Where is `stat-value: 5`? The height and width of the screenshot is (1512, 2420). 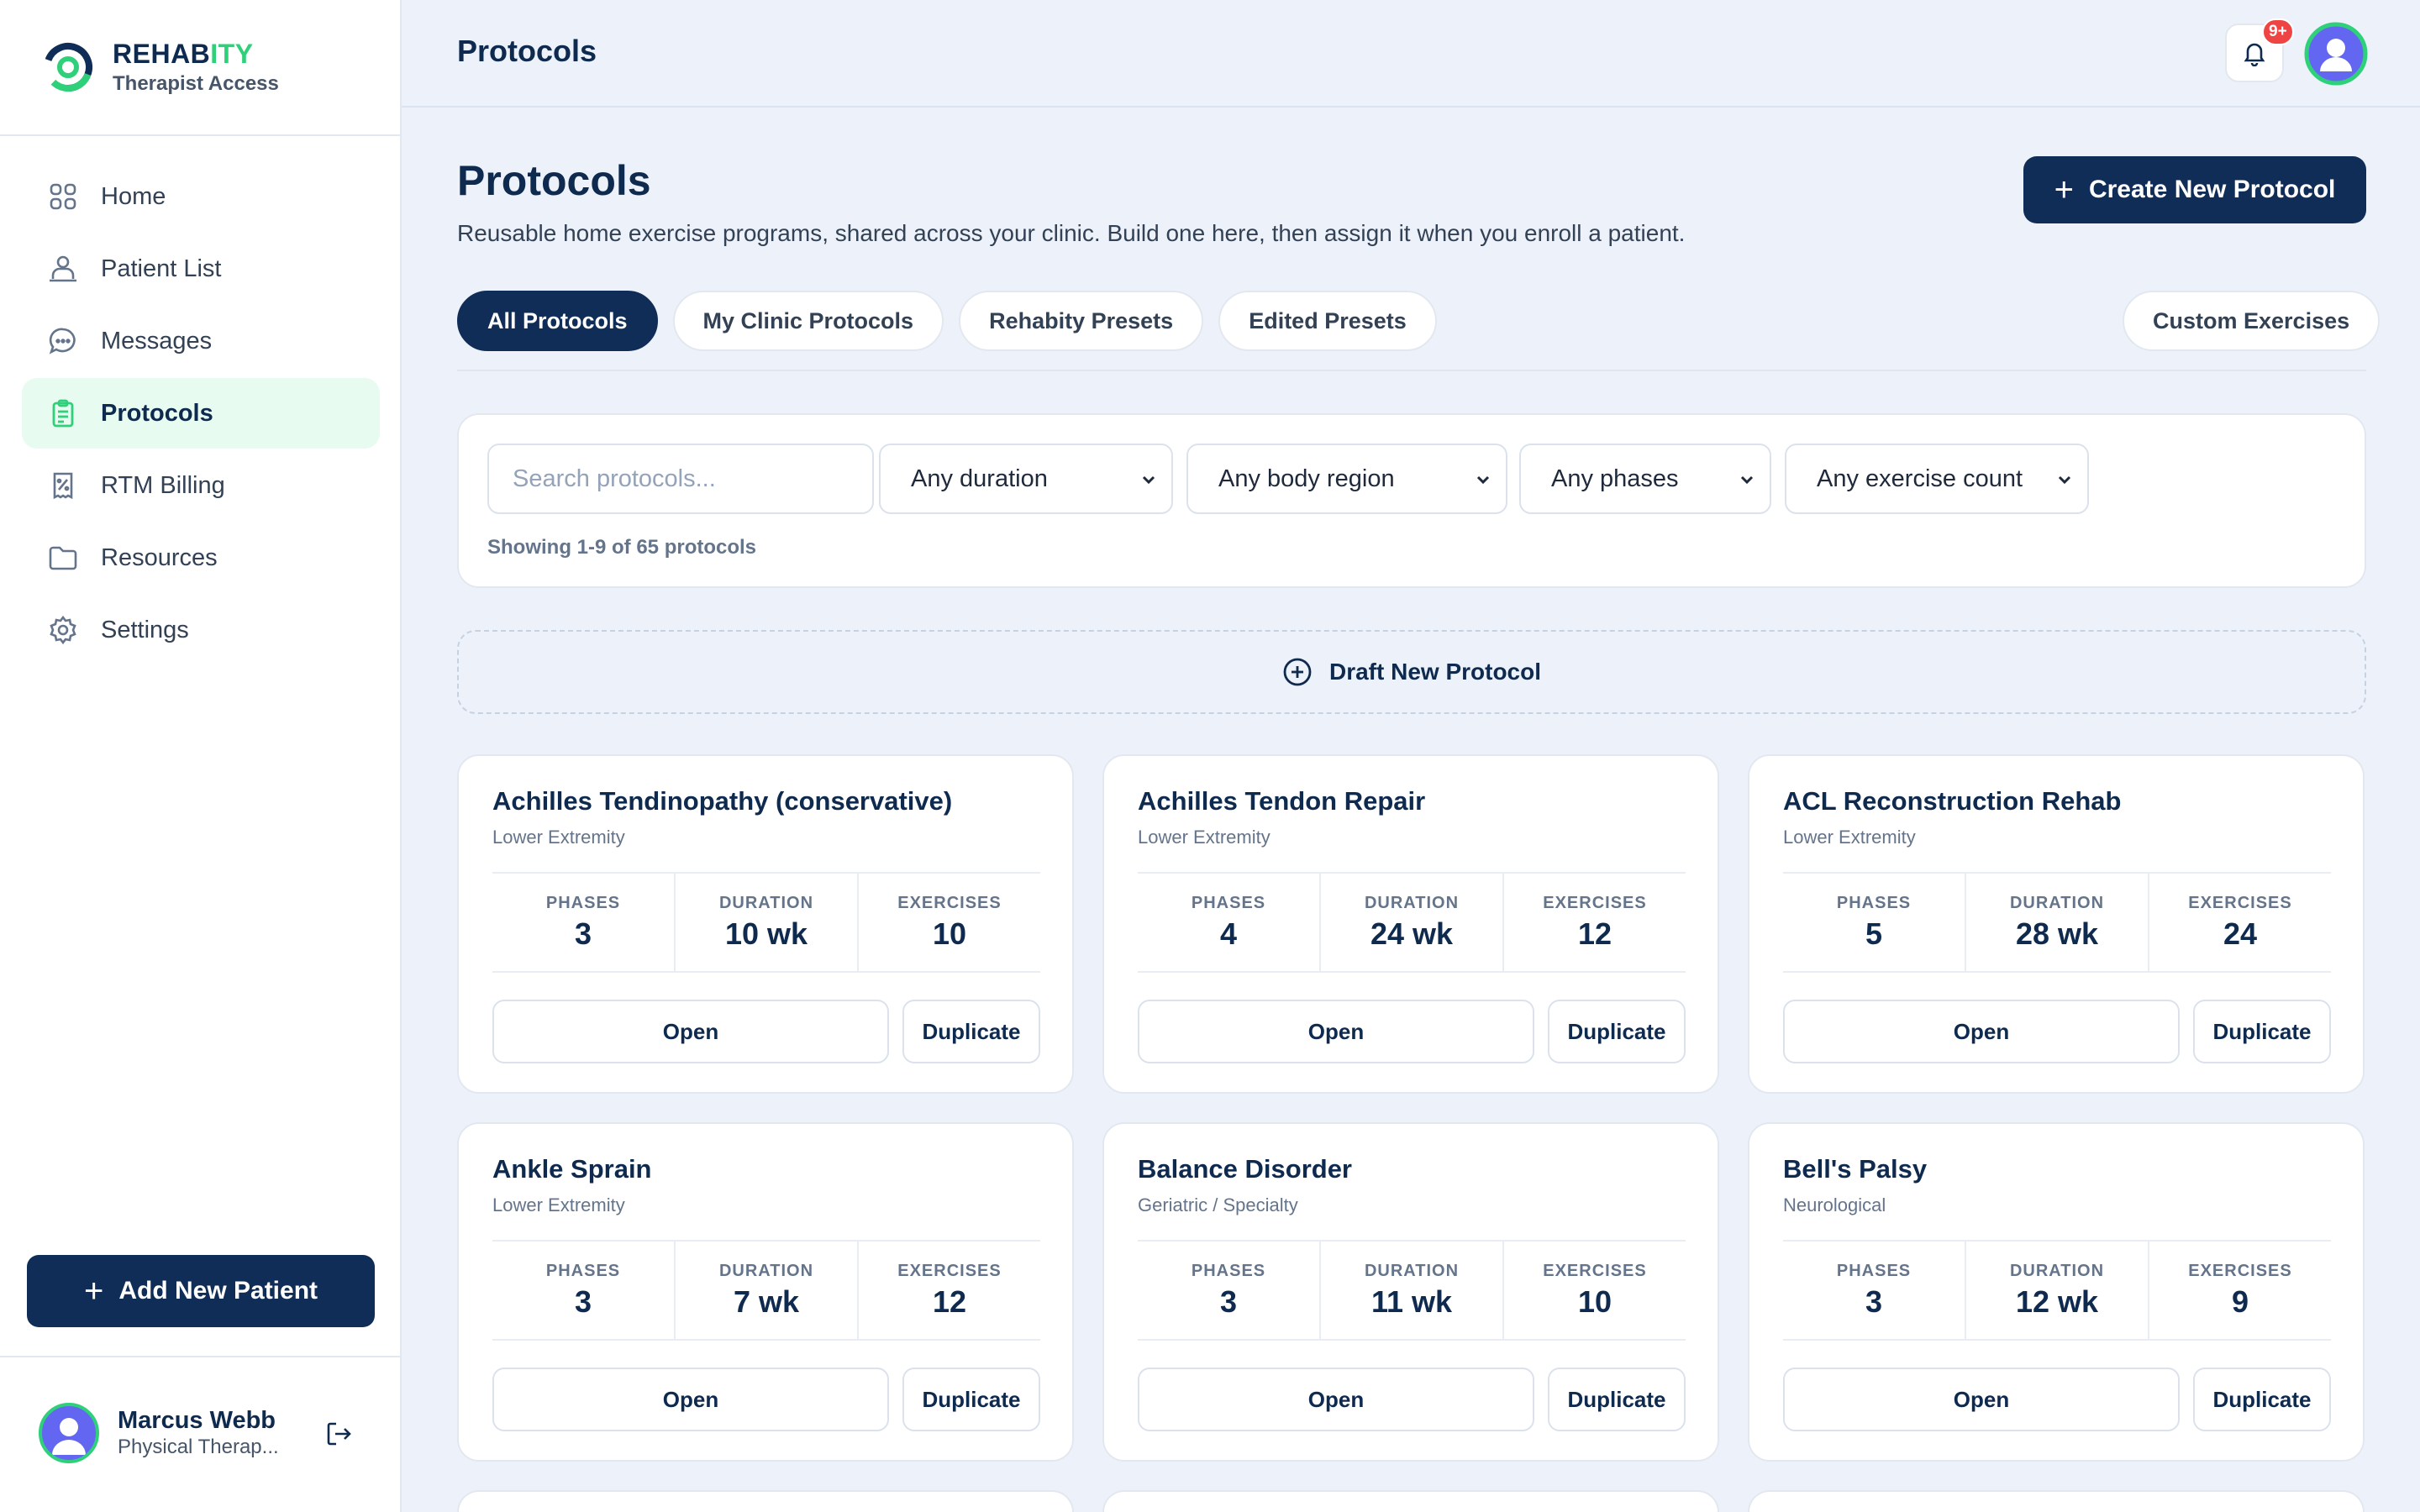
stat-value: 5 is located at coordinates (1874, 933).